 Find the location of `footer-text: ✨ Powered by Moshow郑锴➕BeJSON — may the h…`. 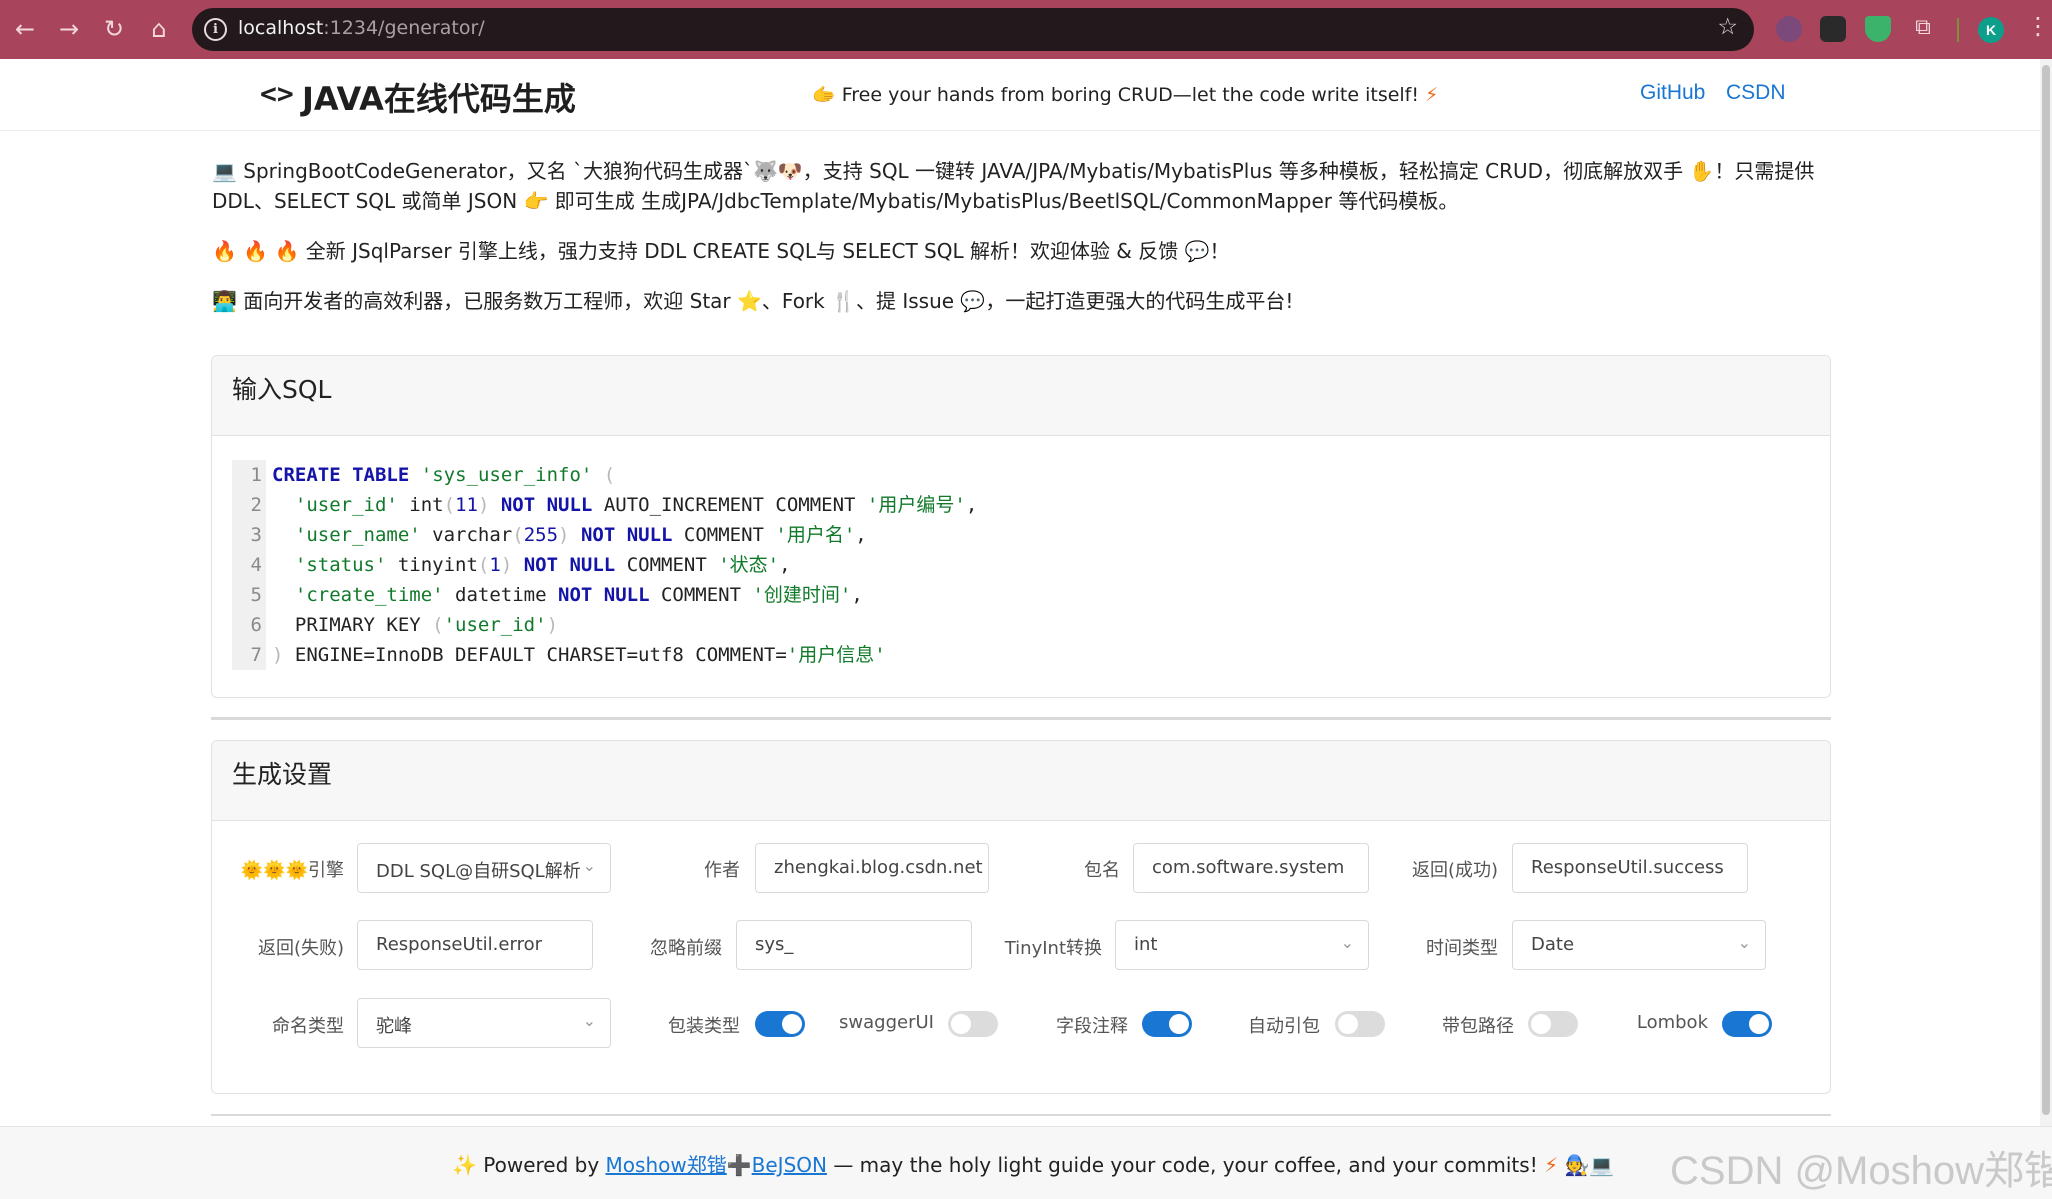

footer-text: ✨ Powered by Moshow郑锴➕BeJSON — may the h… is located at coordinates (1033, 1163).